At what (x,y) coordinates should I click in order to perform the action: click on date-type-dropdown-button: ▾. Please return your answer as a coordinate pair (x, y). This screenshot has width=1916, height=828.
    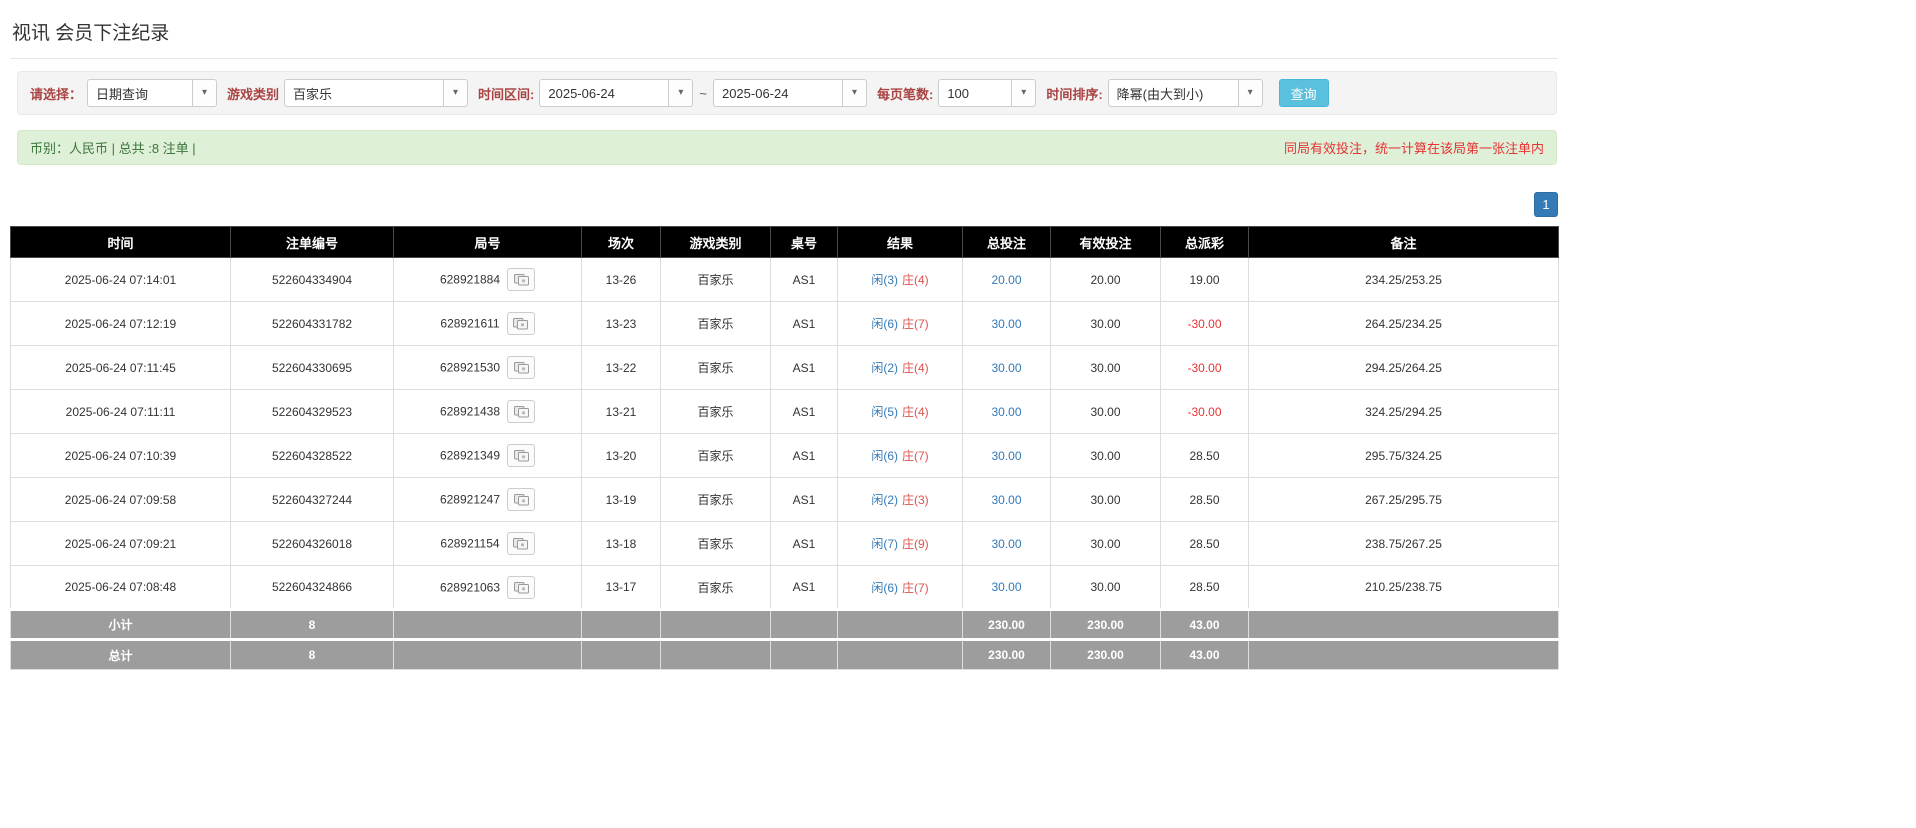
    Looking at the image, I should click on (205, 93).